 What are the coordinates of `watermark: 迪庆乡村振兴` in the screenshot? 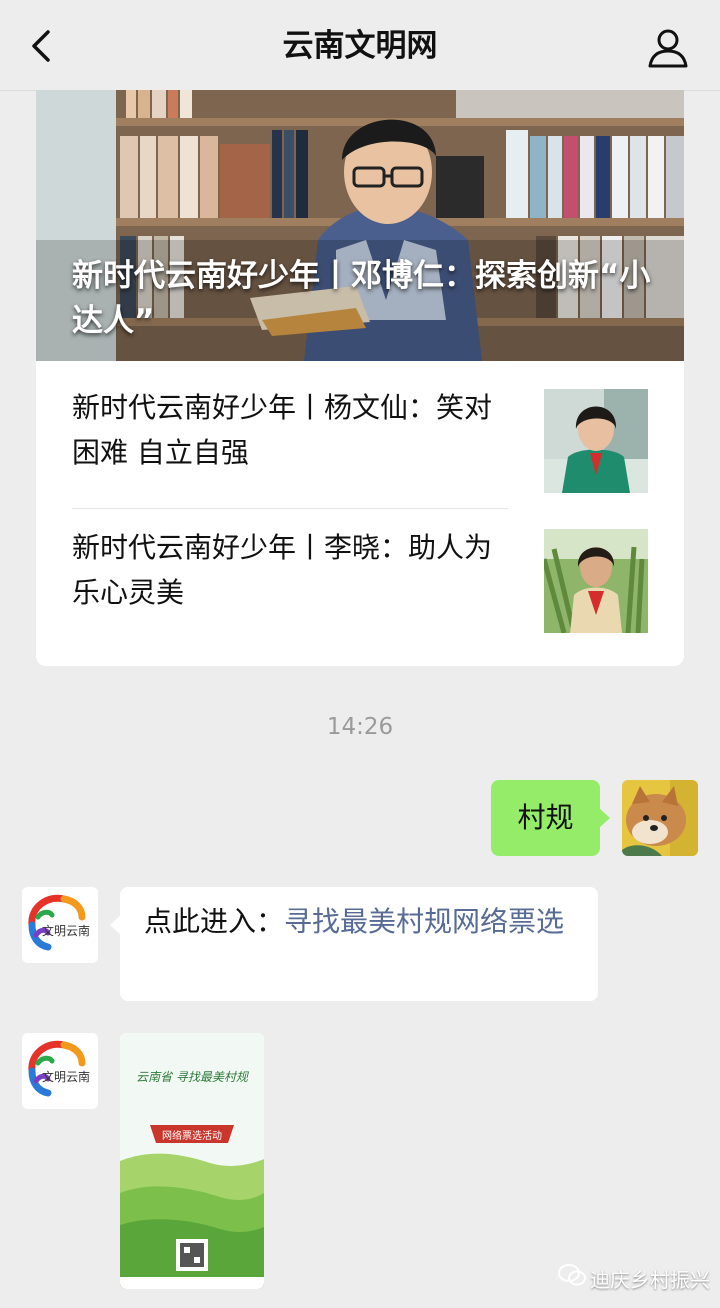 It's located at (636, 1276).